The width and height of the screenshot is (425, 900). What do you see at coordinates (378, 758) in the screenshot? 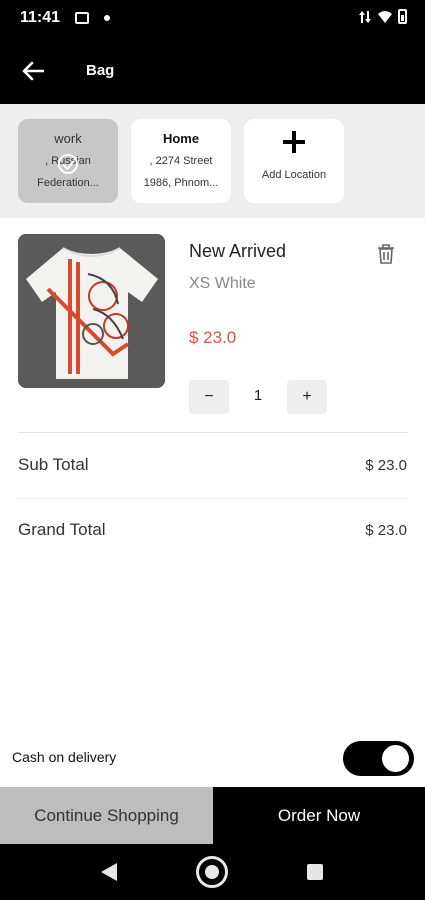
I see `cash-on-delivery-toggle` at bounding box center [378, 758].